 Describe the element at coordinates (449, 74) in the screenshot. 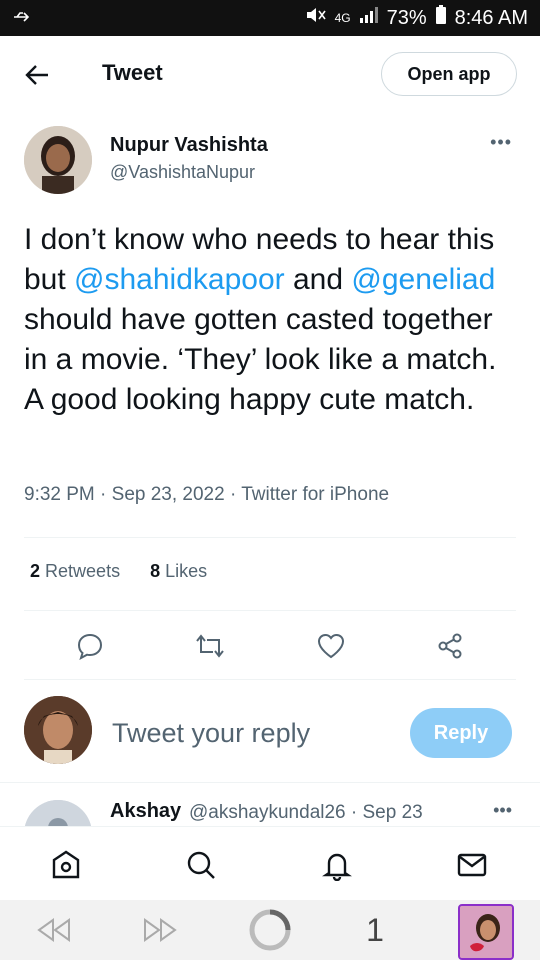

I see `open-app-button: Open app` at that location.